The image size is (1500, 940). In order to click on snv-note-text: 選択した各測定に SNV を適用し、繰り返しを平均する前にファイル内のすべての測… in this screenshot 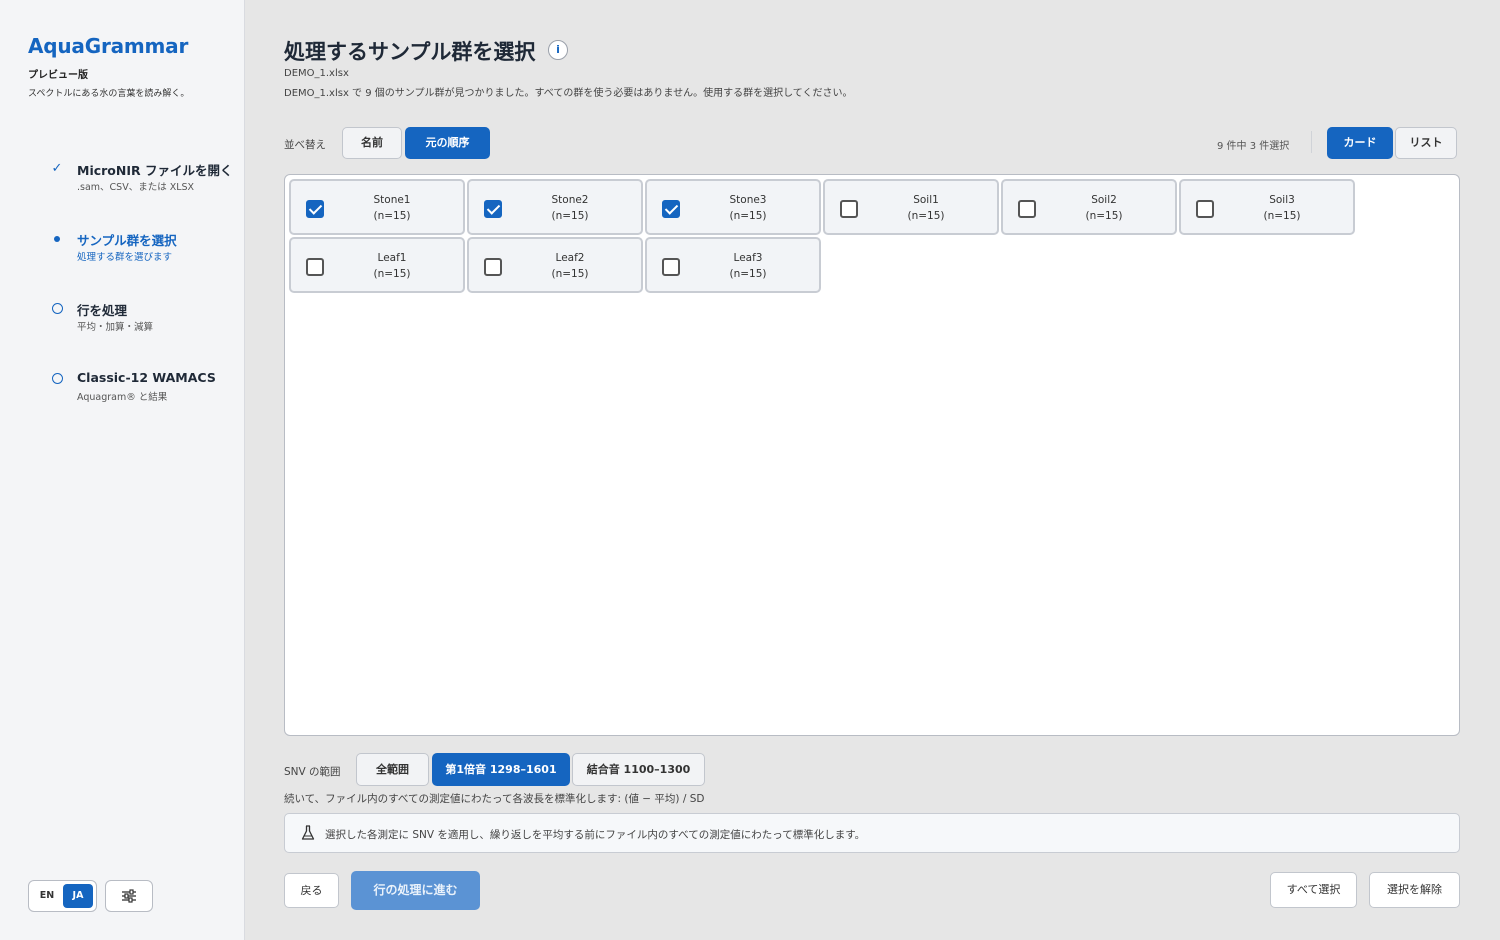, I will do `click(595, 835)`.